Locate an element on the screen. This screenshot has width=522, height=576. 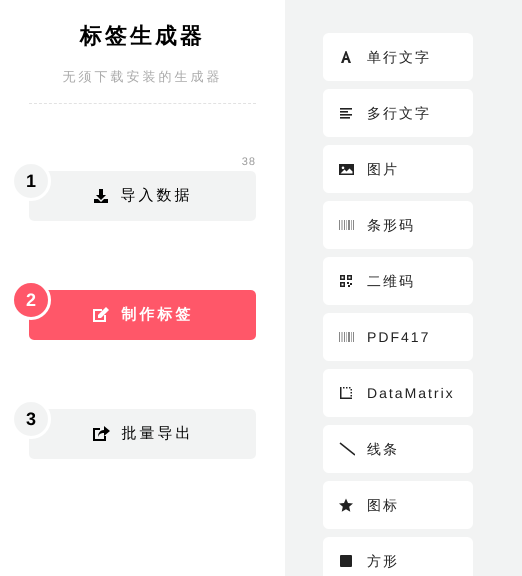
step-number: 2 is located at coordinates (31, 300).